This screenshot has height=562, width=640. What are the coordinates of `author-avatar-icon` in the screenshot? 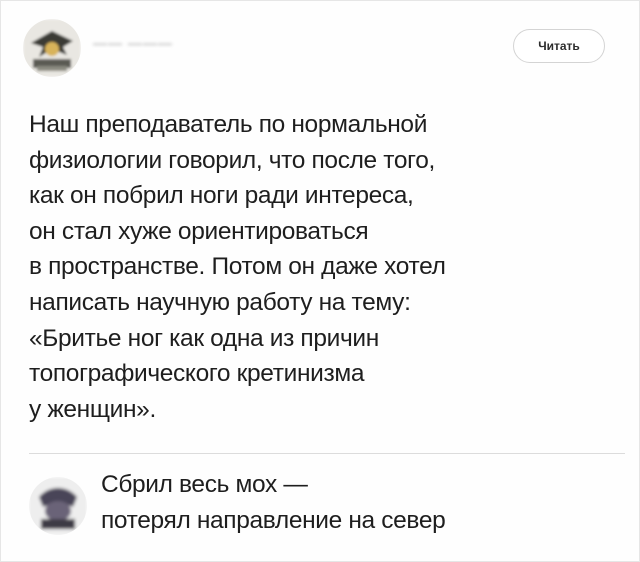 It's located at (52, 48).